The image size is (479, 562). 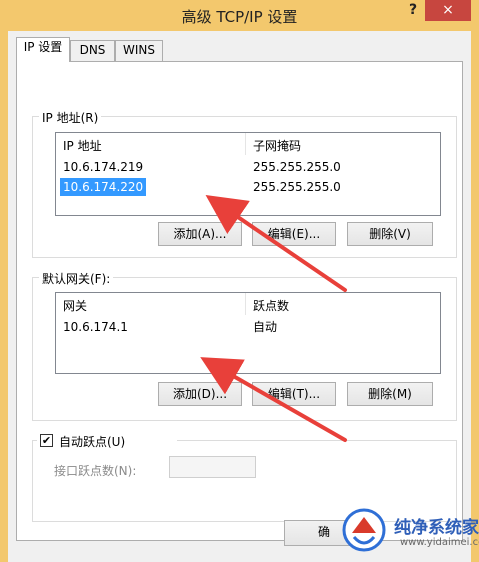 What do you see at coordinates (273, 318) in the screenshot?
I see `annotation-arrows` at bounding box center [273, 318].